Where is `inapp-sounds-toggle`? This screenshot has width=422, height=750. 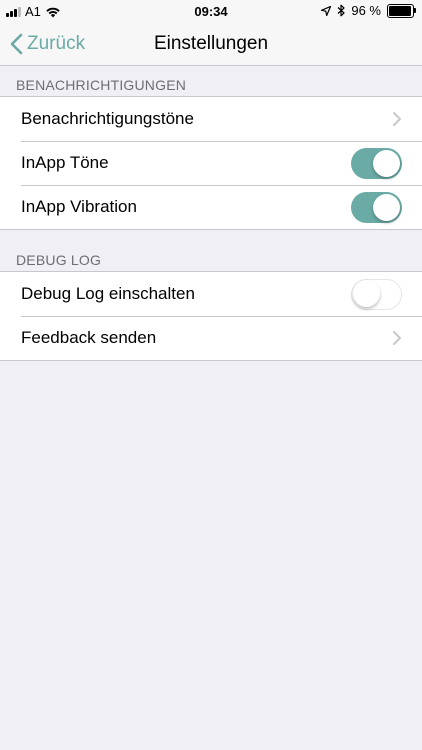 inapp-sounds-toggle is located at coordinates (376, 163).